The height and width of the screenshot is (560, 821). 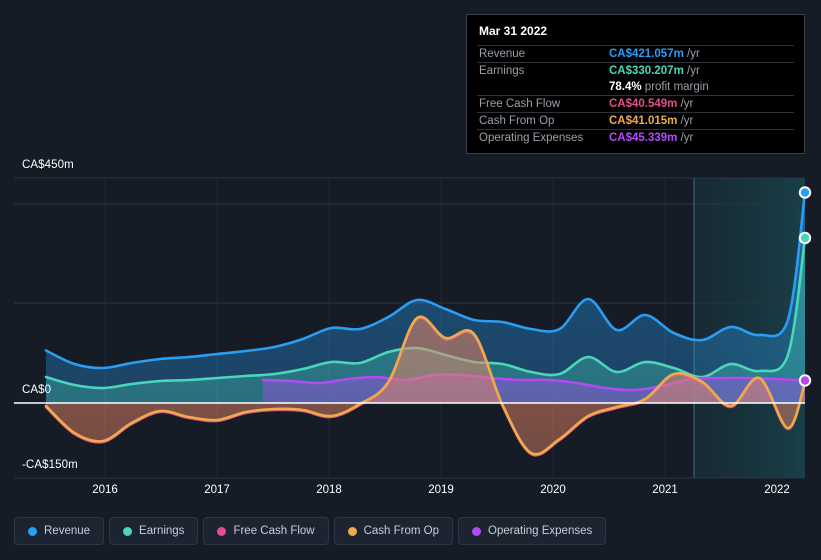 What do you see at coordinates (401, 531) in the screenshot?
I see `legend-label: Cash From Op` at bounding box center [401, 531].